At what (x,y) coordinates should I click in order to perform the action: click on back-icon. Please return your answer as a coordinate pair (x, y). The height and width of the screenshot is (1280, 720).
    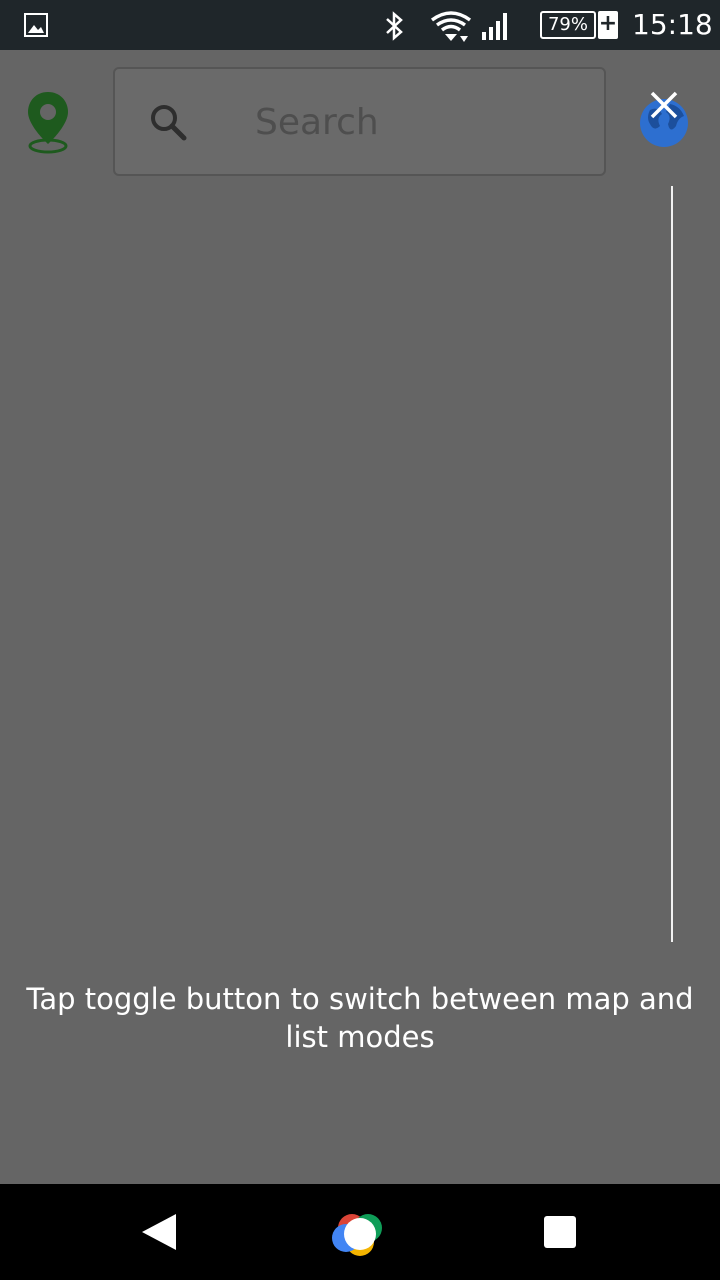
    Looking at the image, I should click on (159, 1234).